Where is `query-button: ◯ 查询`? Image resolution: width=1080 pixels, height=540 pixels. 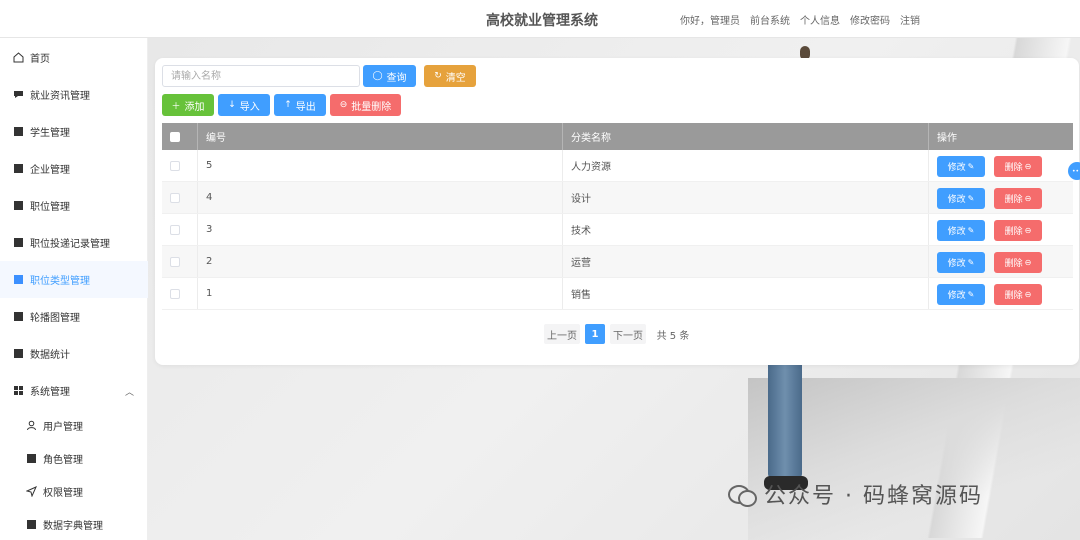
query-button: ◯ 查询 is located at coordinates (389, 76).